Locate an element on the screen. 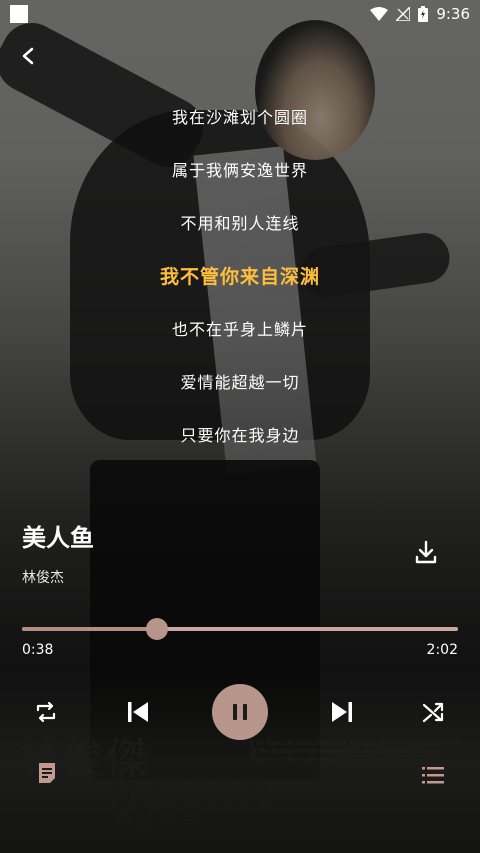 Image resolution: width=480 pixels, height=853 pixels. shuffle-button is located at coordinates (434, 712).